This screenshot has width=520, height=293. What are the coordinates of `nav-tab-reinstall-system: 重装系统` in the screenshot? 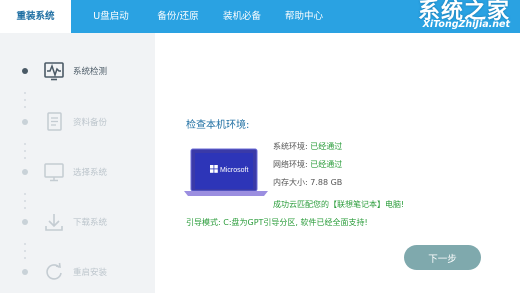 It's located at (35, 16).